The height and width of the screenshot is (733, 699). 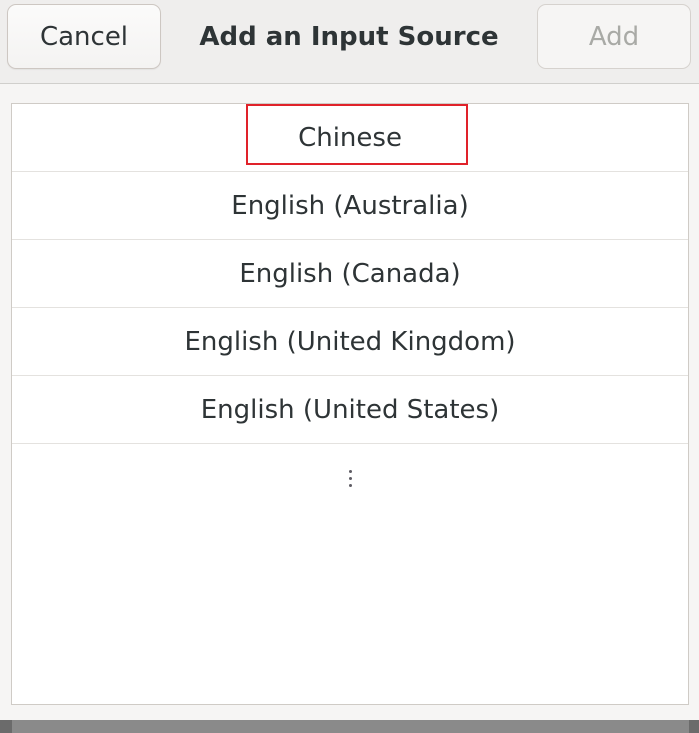 I want to click on list-item-english-canada: English (Canada), so click(x=350, y=274).